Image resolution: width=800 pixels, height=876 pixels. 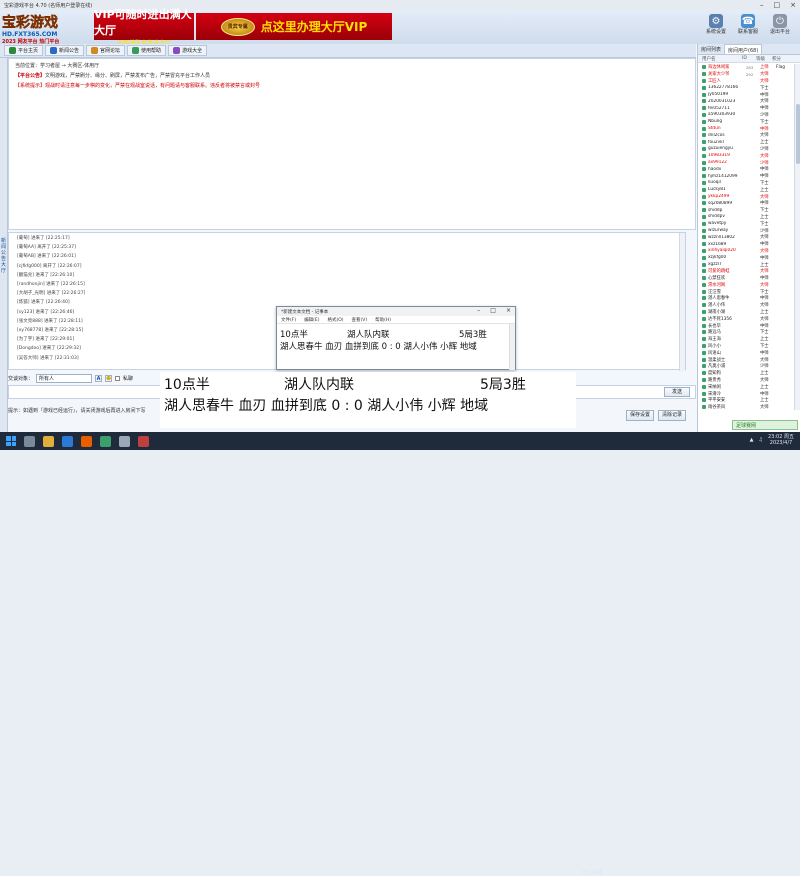 What do you see at coordinates (746, 101) in the screenshot?
I see `user-row: 2020031023 大师` at bounding box center [746, 101].